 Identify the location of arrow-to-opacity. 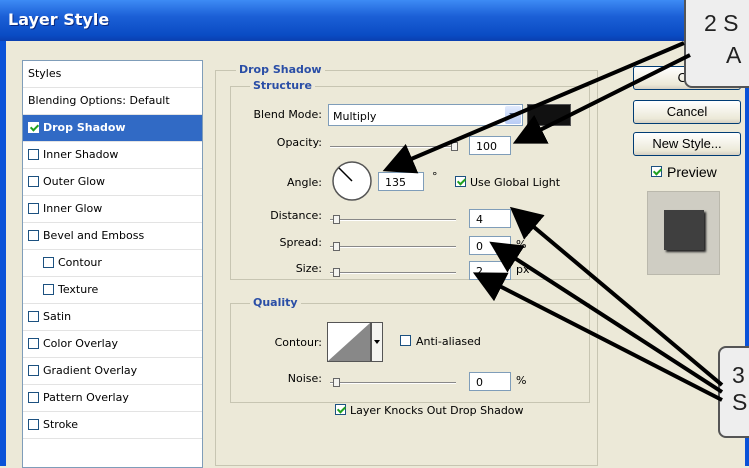
(601, 98).